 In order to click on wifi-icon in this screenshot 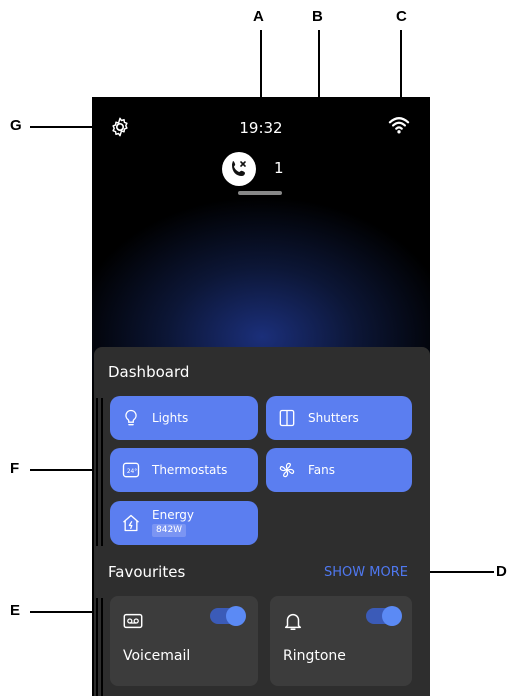, I will do `click(399, 125)`.